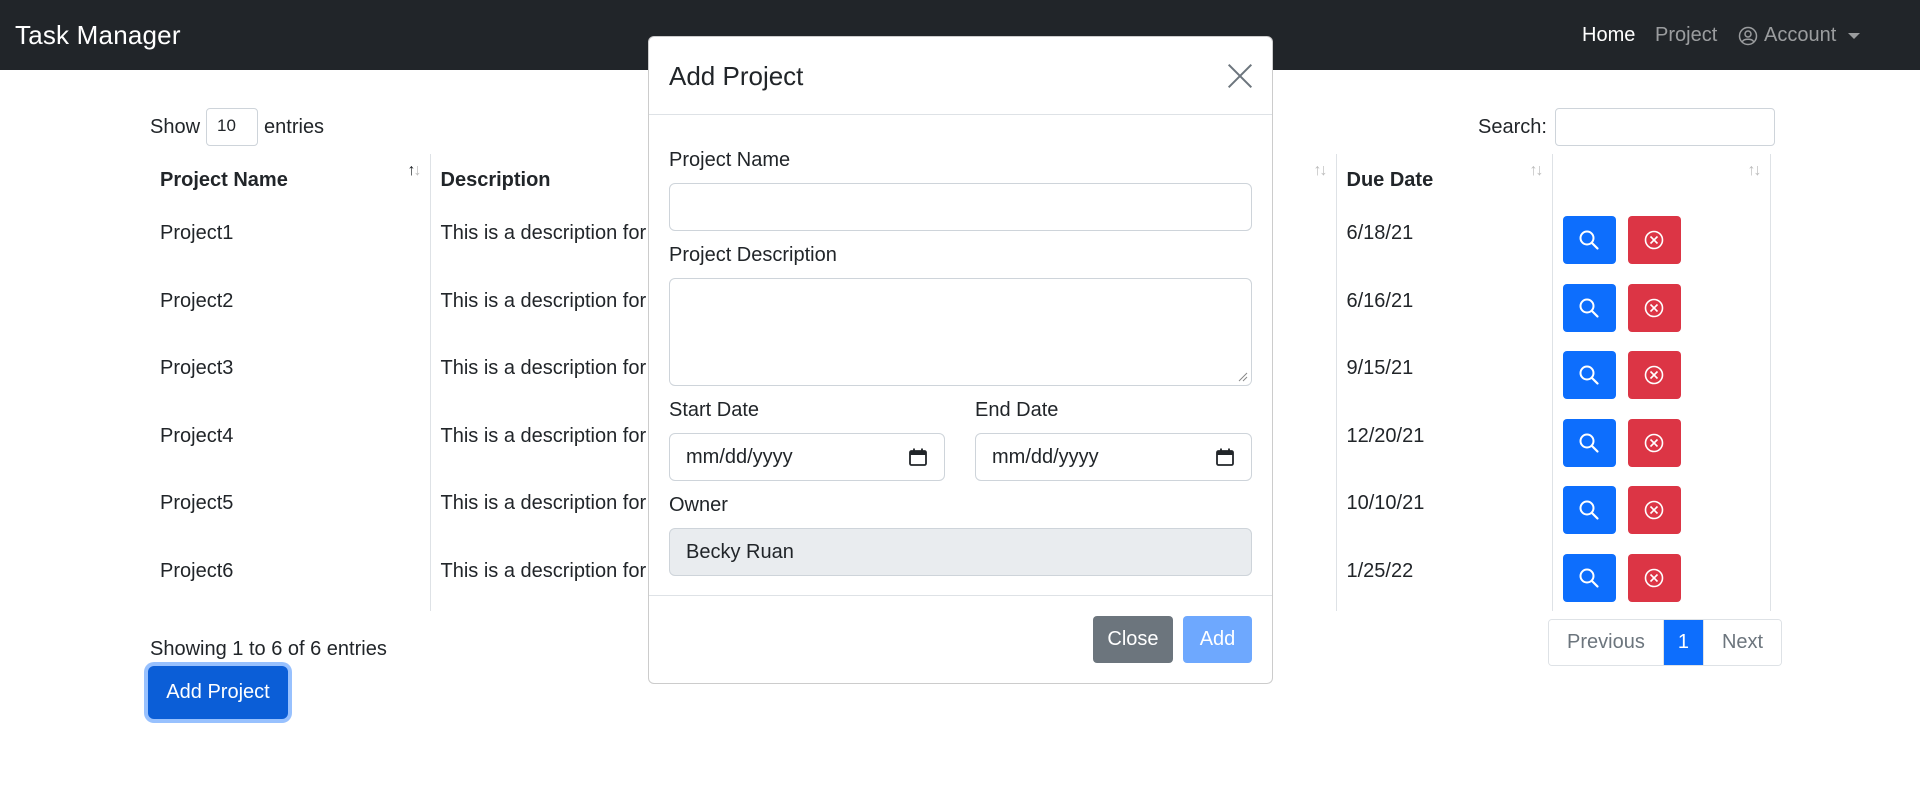  What do you see at coordinates (1444, 240) in the screenshot?
I see `due-date-cell: 6/18/21` at bounding box center [1444, 240].